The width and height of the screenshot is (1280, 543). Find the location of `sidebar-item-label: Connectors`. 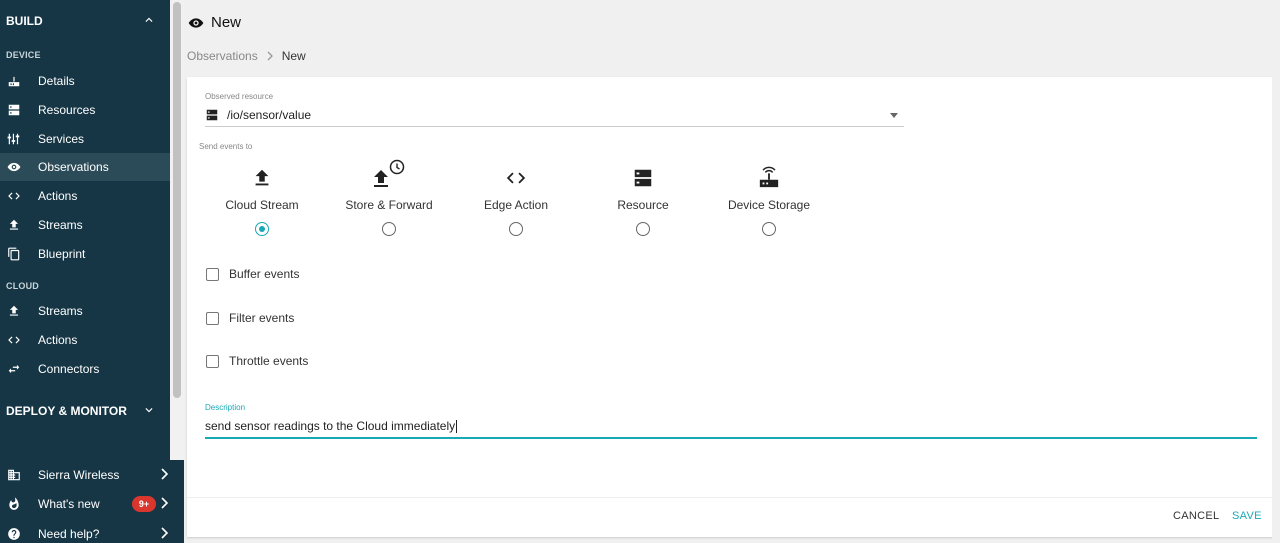

sidebar-item-label: Connectors is located at coordinates (69, 369).